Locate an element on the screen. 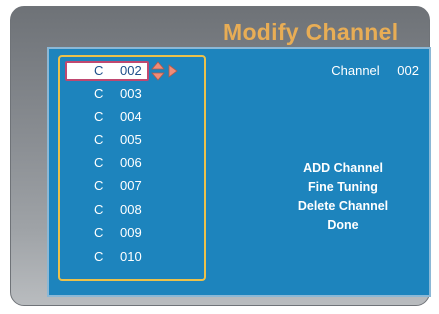 The width and height of the screenshot is (439, 314). channel-item: C 006 is located at coordinates (132, 163).